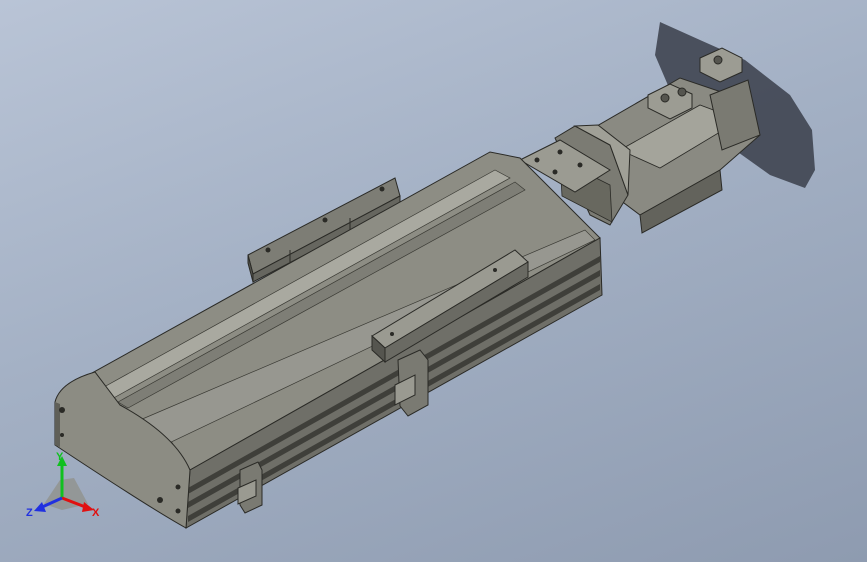  I want to click on y-axis-label: Y, so click(60, 457).